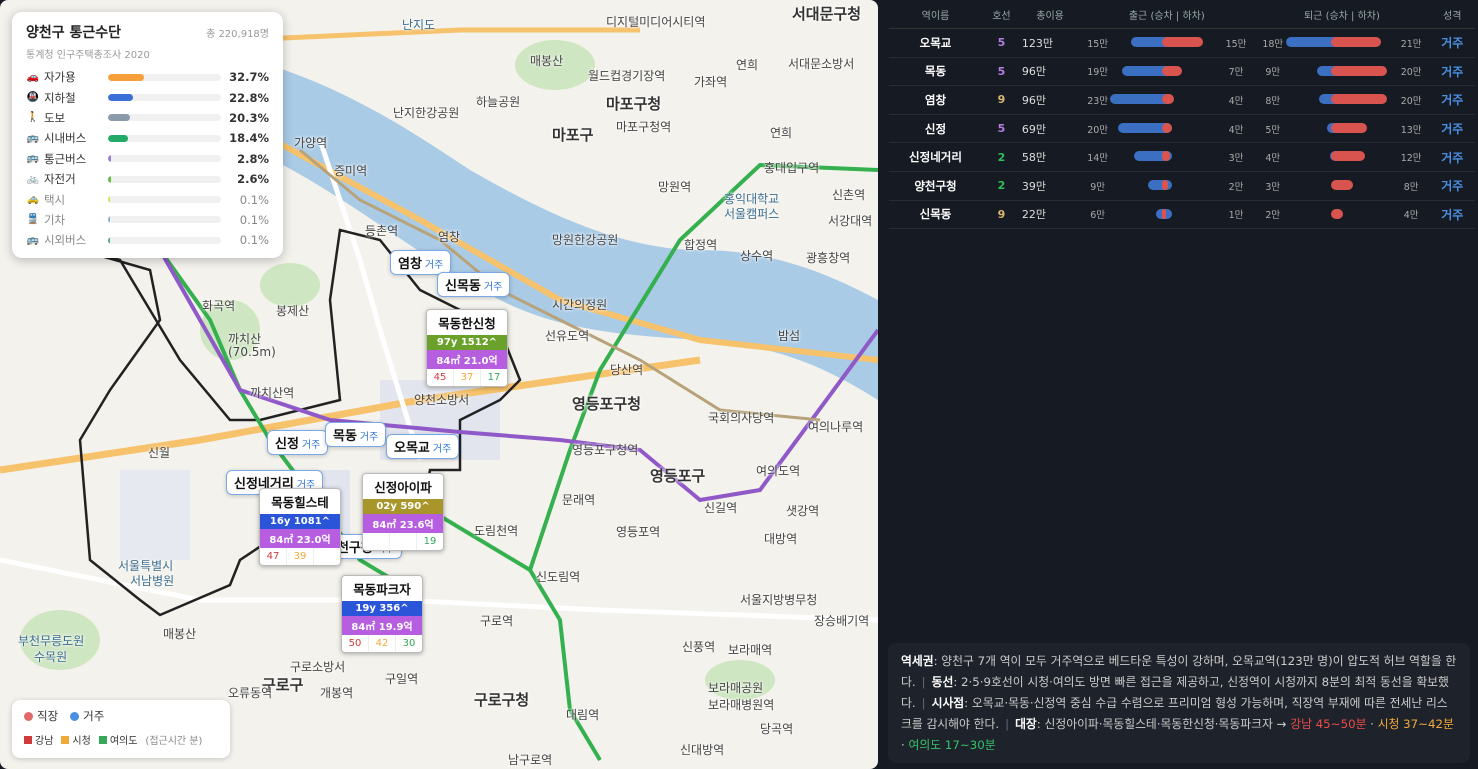 Image resolution: width=1478 pixels, height=769 pixels. I want to click on col-pm: 퇴근 (승차 | 하차), so click(1342, 14).